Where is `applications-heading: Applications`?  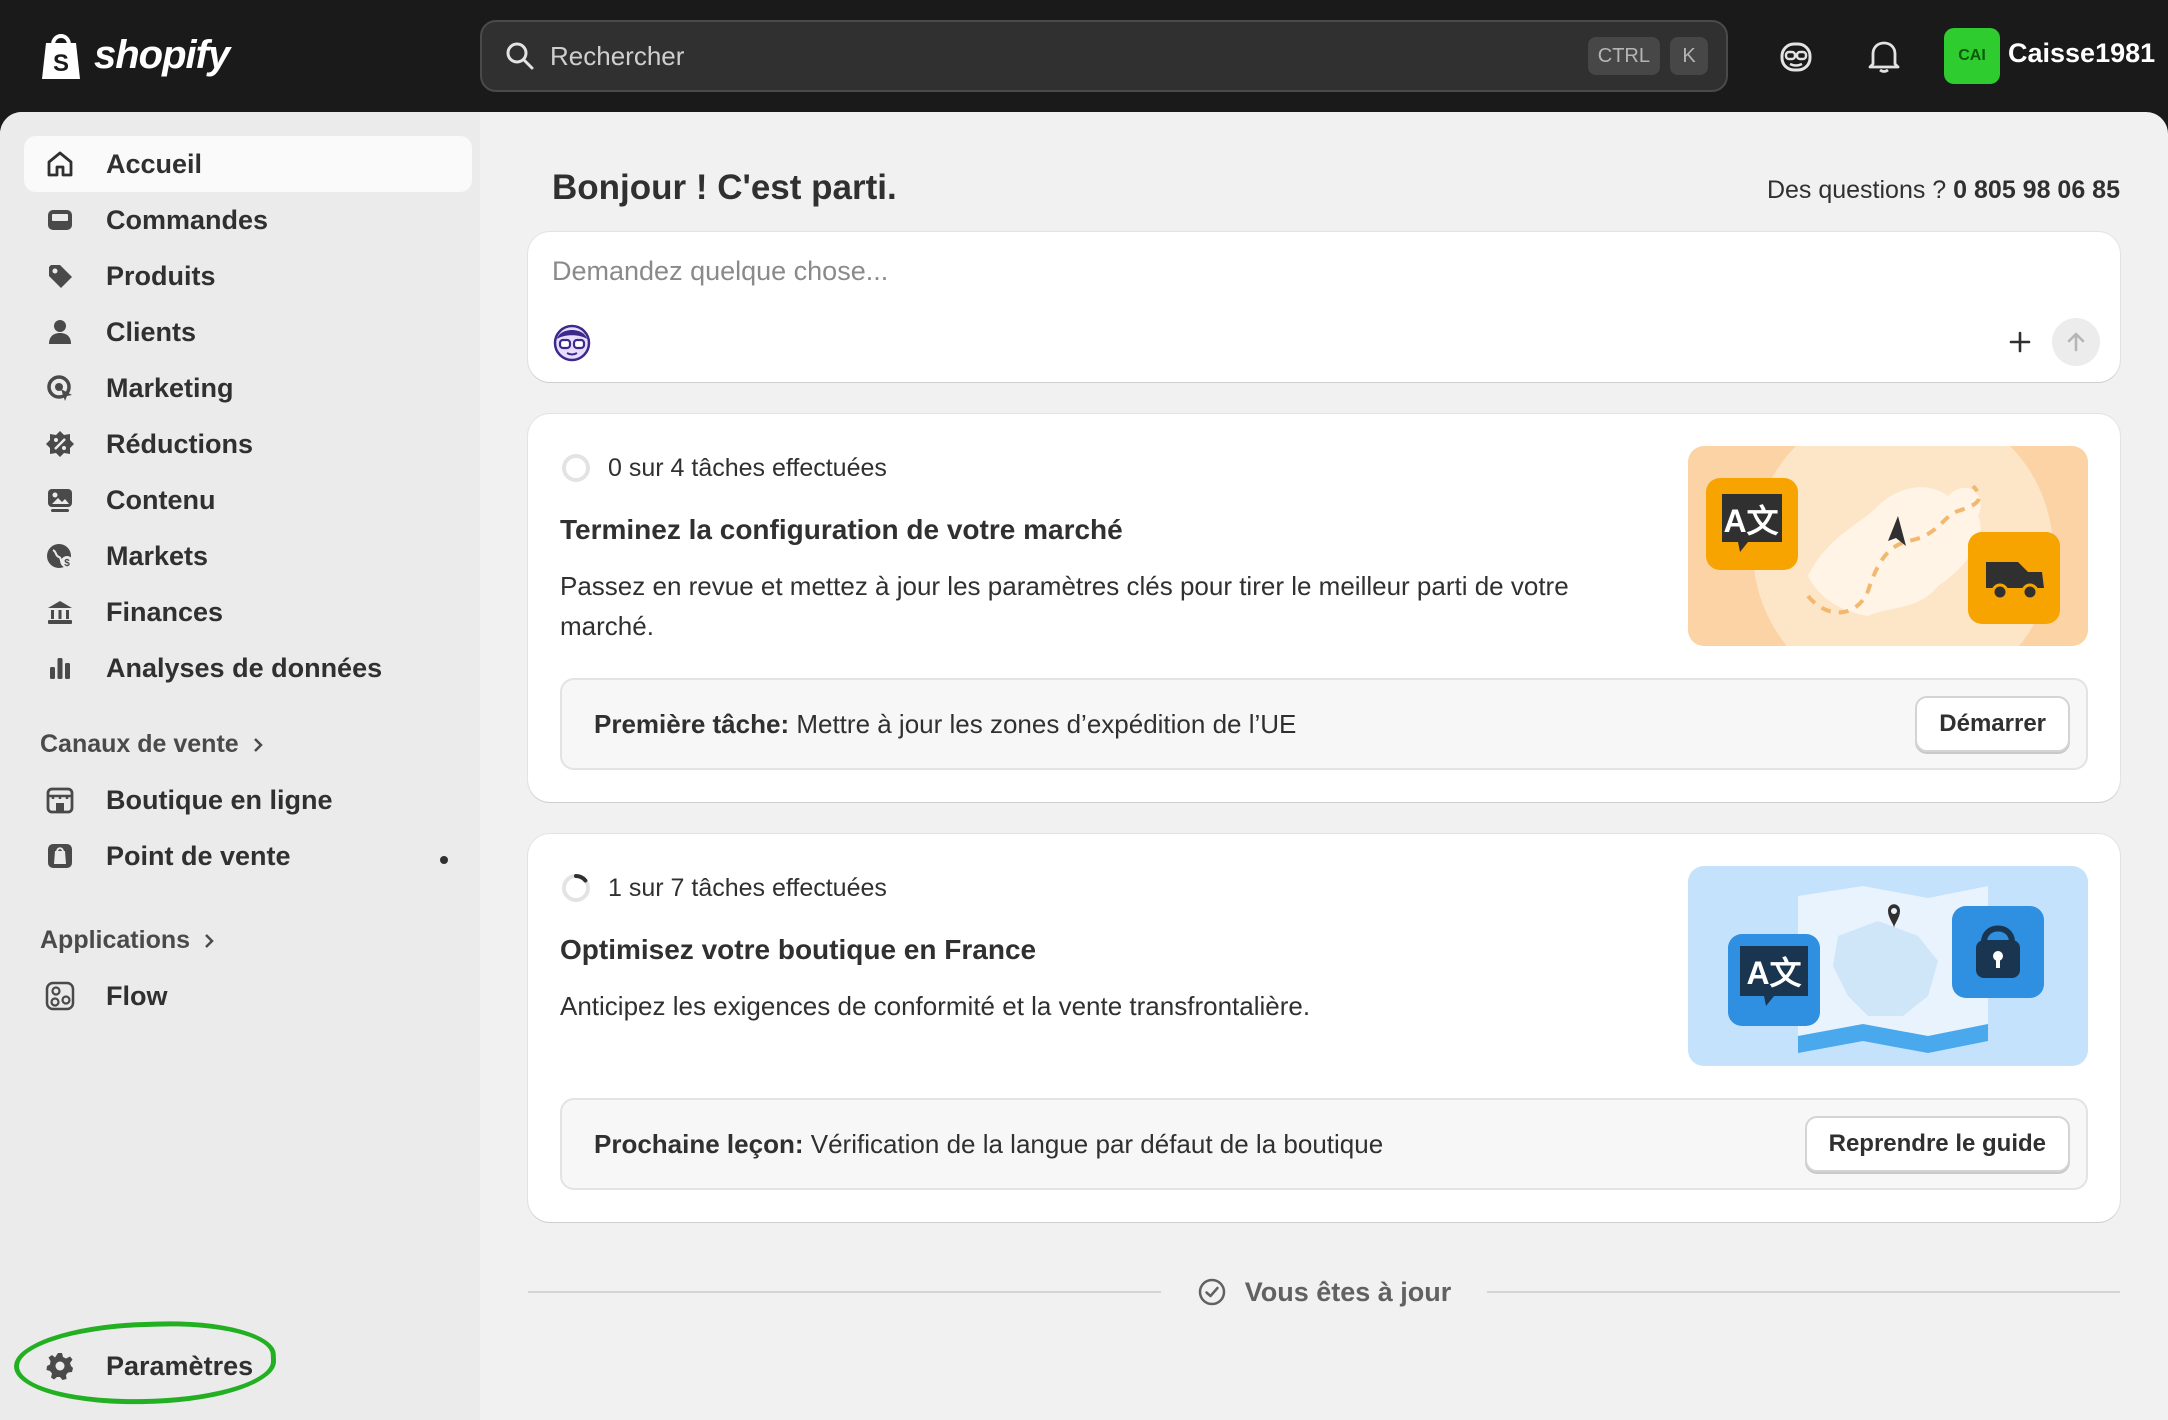 applications-heading: Applications is located at coordinates (128, 940).